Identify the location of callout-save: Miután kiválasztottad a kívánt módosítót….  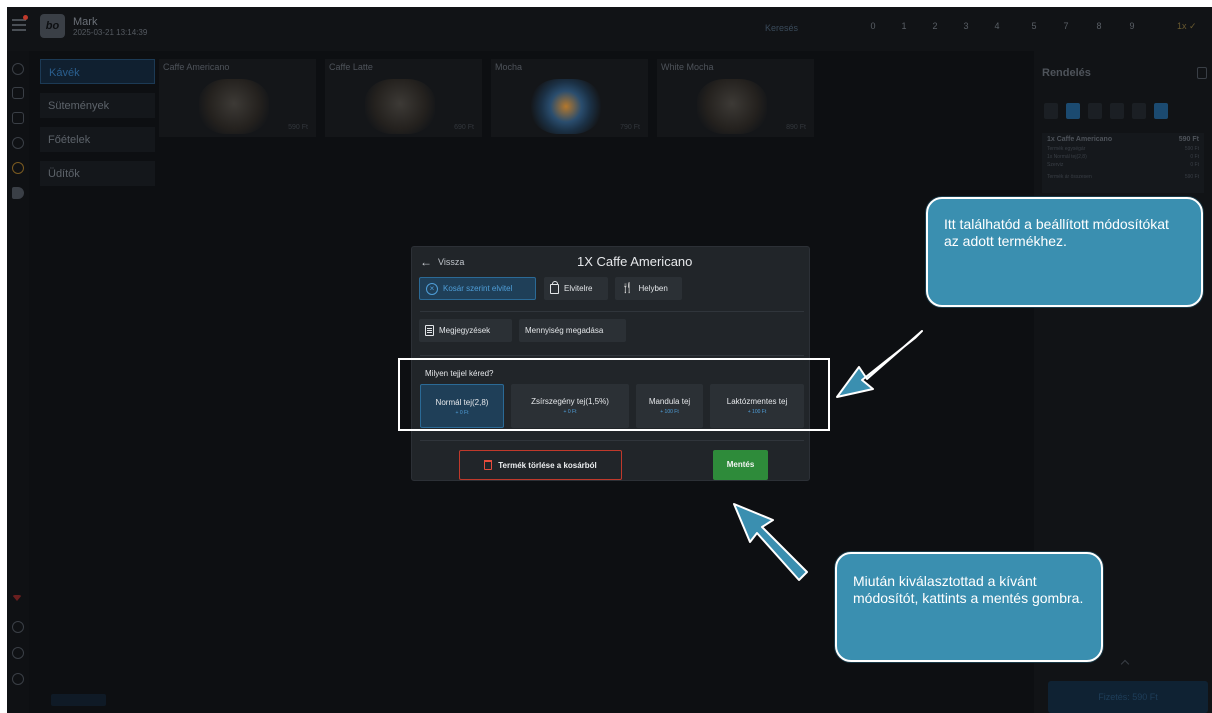
(969, 607).